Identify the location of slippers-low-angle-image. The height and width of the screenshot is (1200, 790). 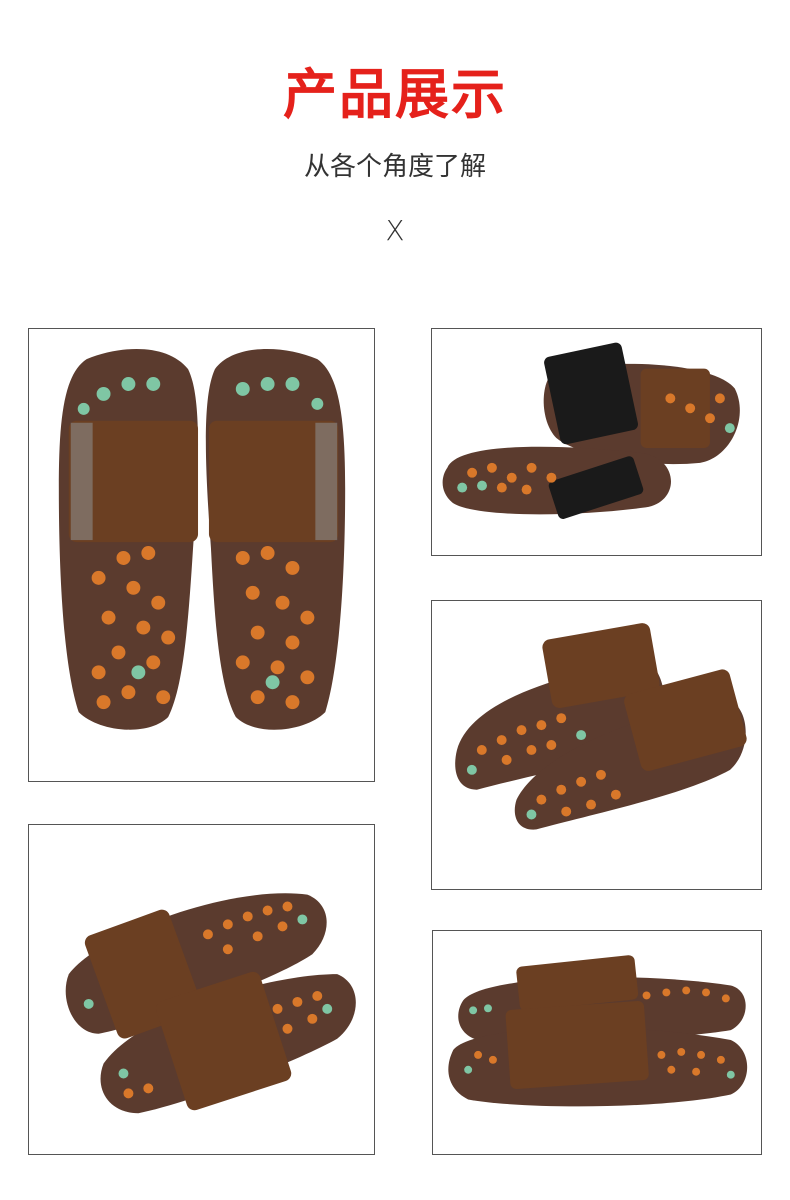
(598, 1031).